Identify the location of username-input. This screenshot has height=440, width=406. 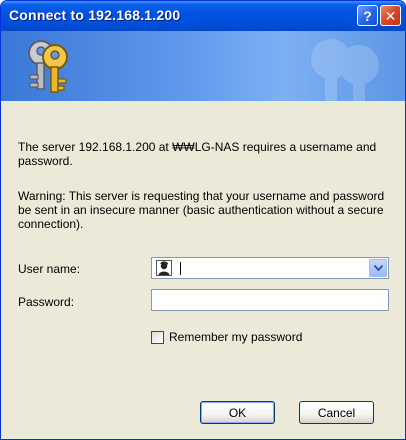
(268, 268).